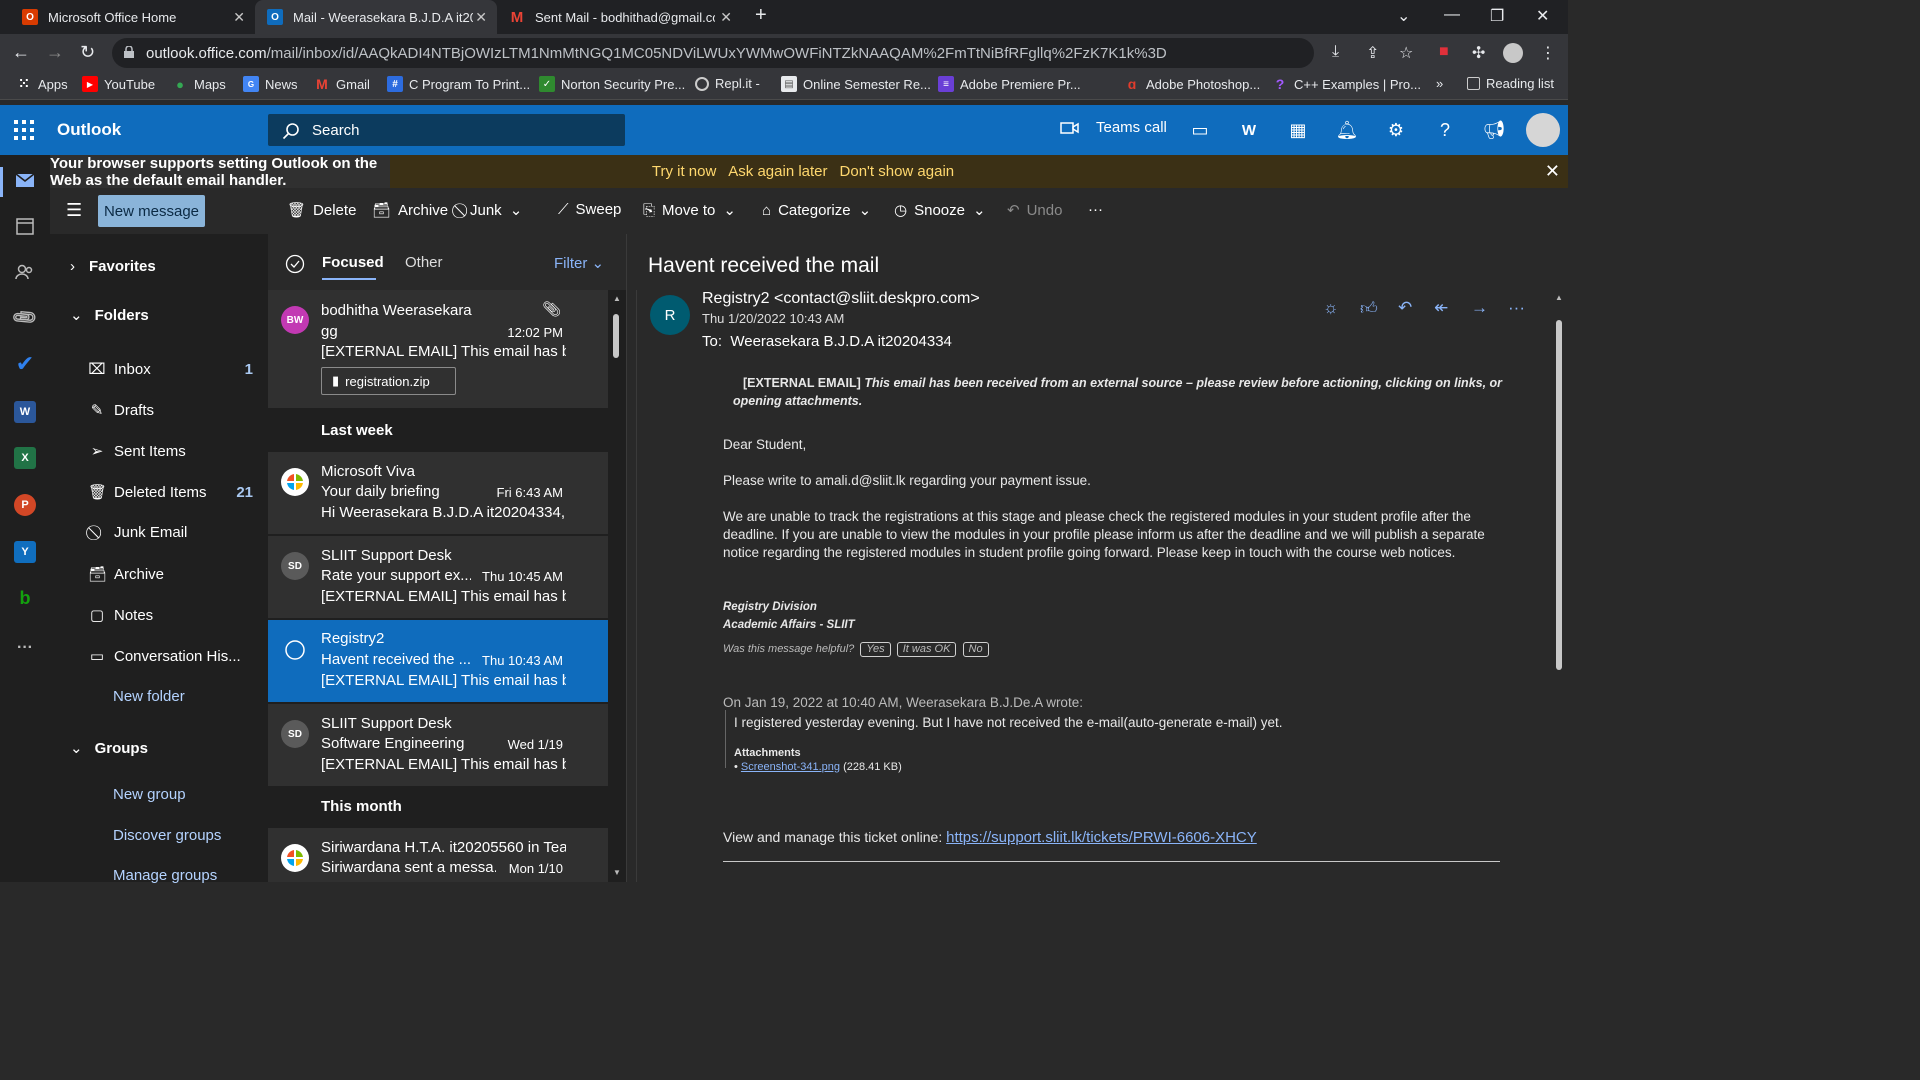 Image resolution: width=1920 pixels, height=1080 pixels. I want to click on tab-other: Other, so click(424, 262).